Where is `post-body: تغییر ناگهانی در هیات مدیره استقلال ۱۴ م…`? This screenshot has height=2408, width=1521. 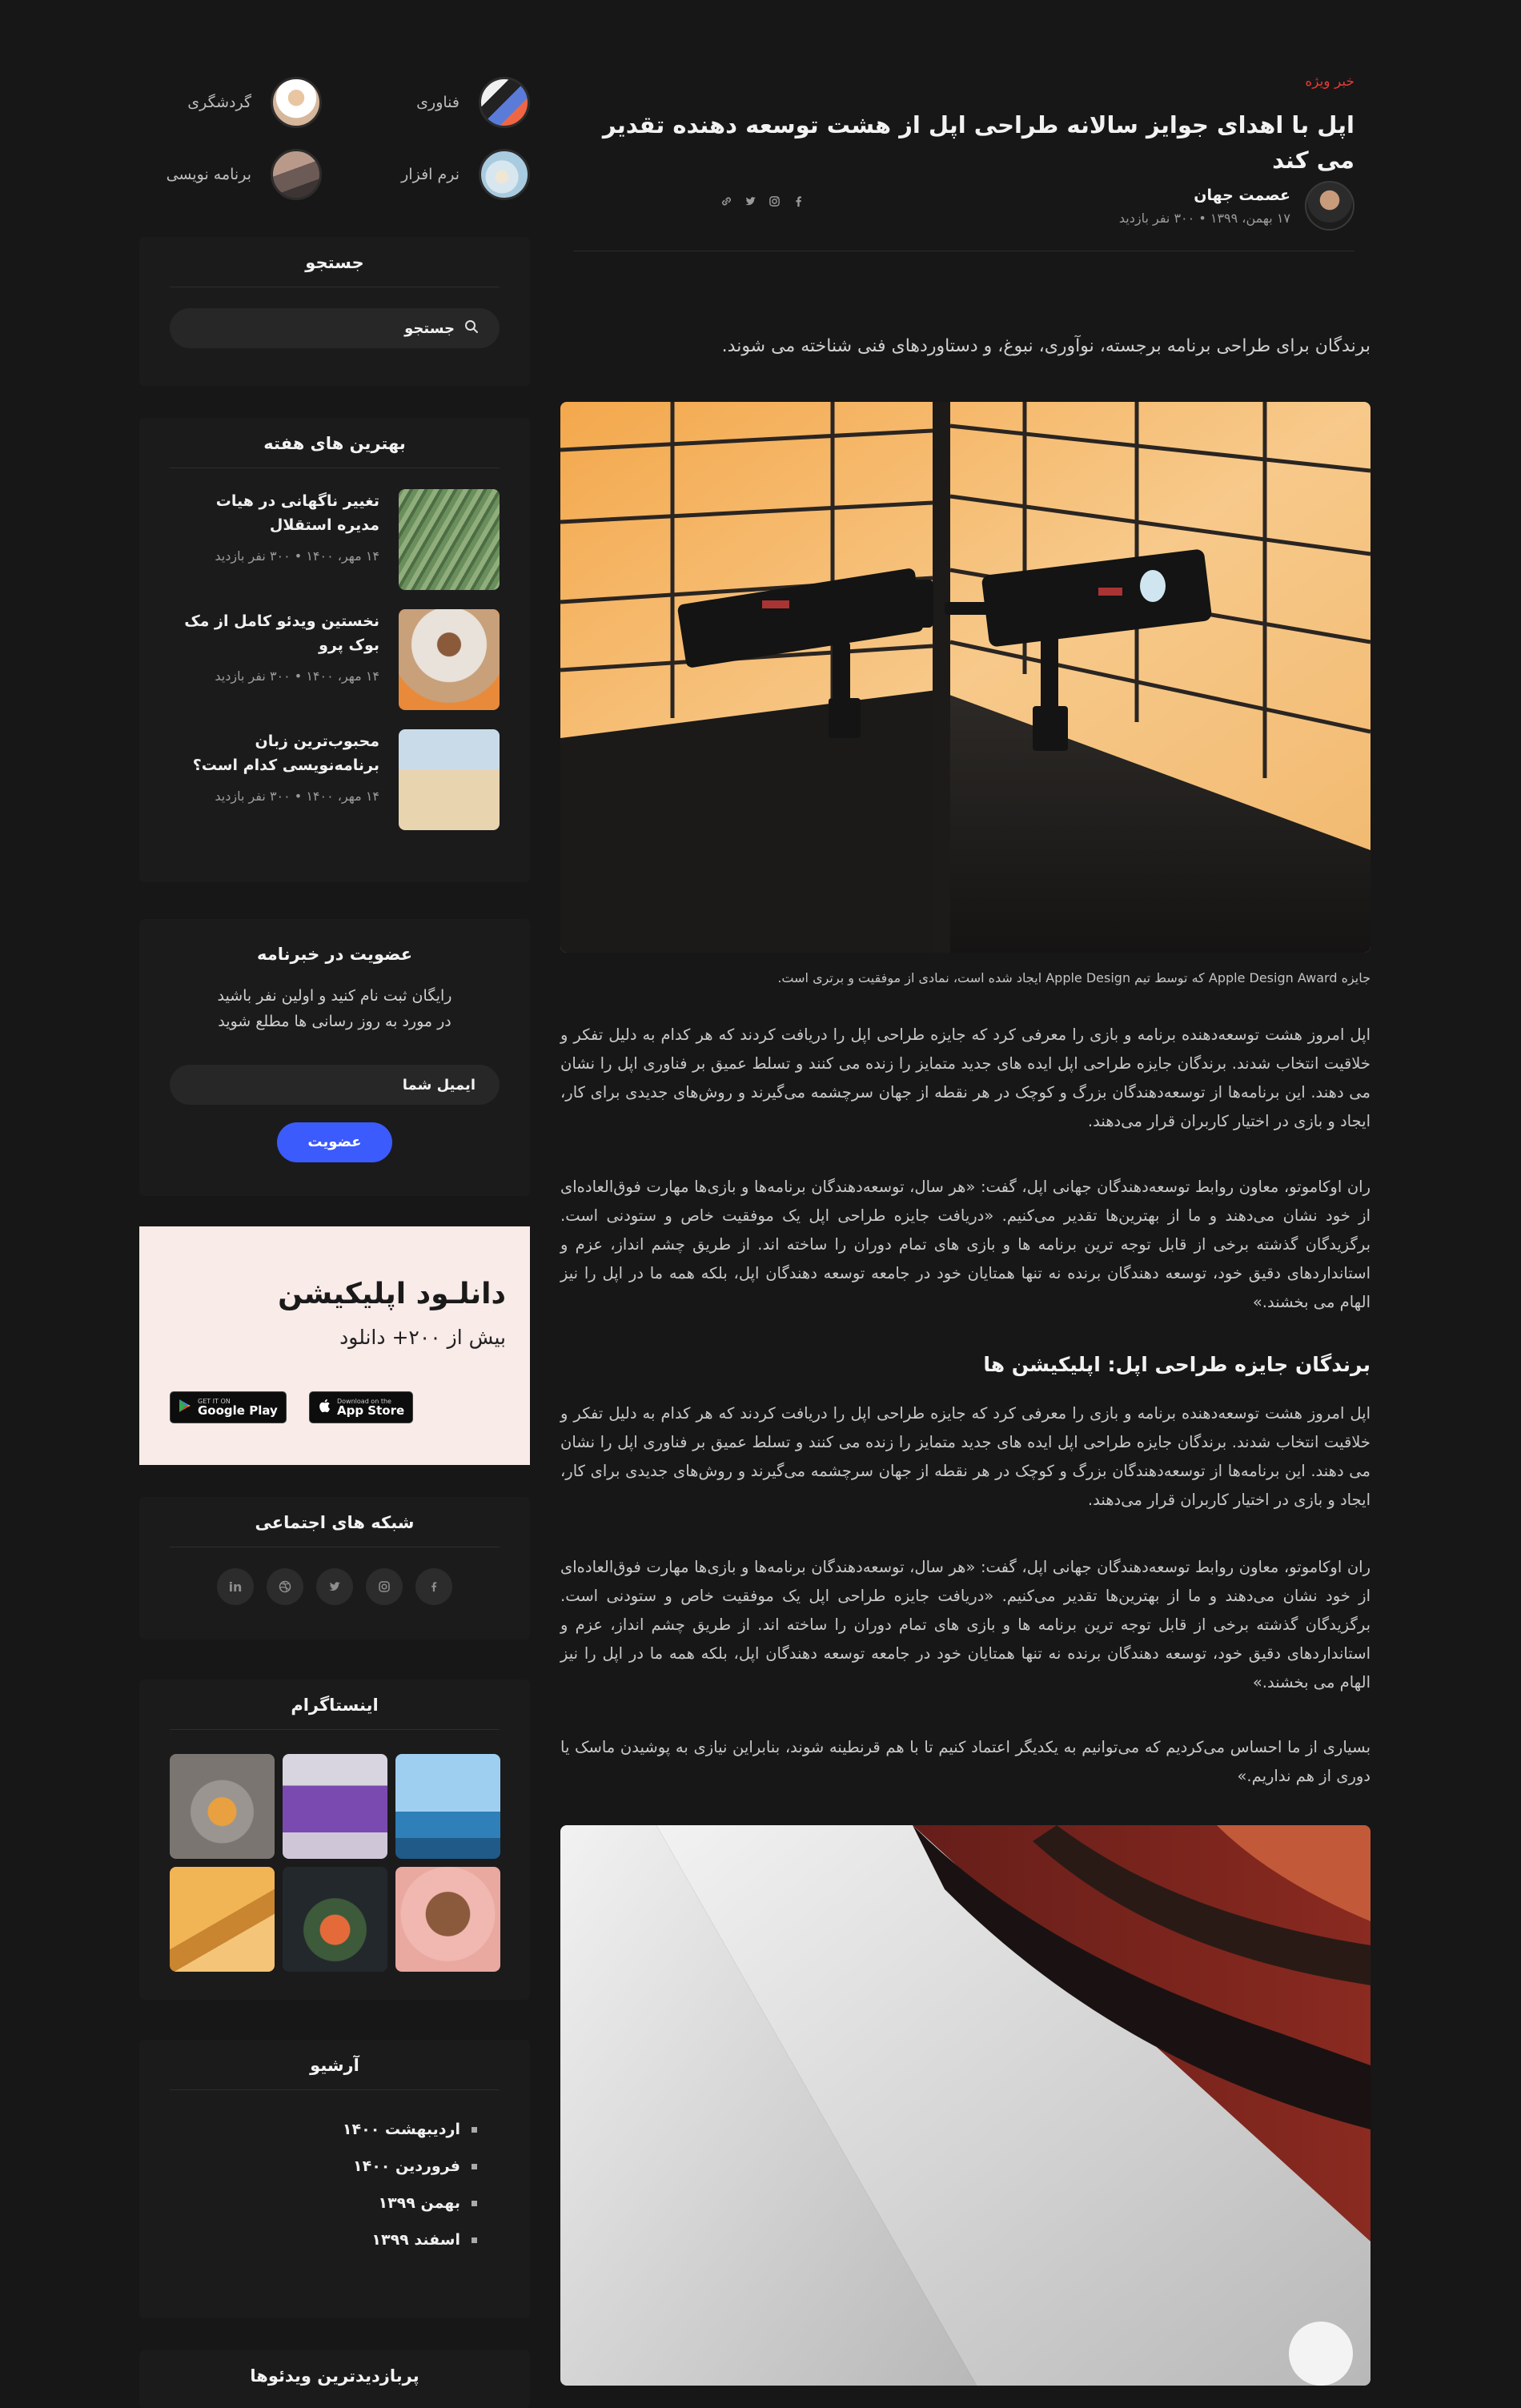 post-body: تغییر ناگهانی در هیات مدیره استقلال ۱۴ م… is located at coordinates (274, 526).